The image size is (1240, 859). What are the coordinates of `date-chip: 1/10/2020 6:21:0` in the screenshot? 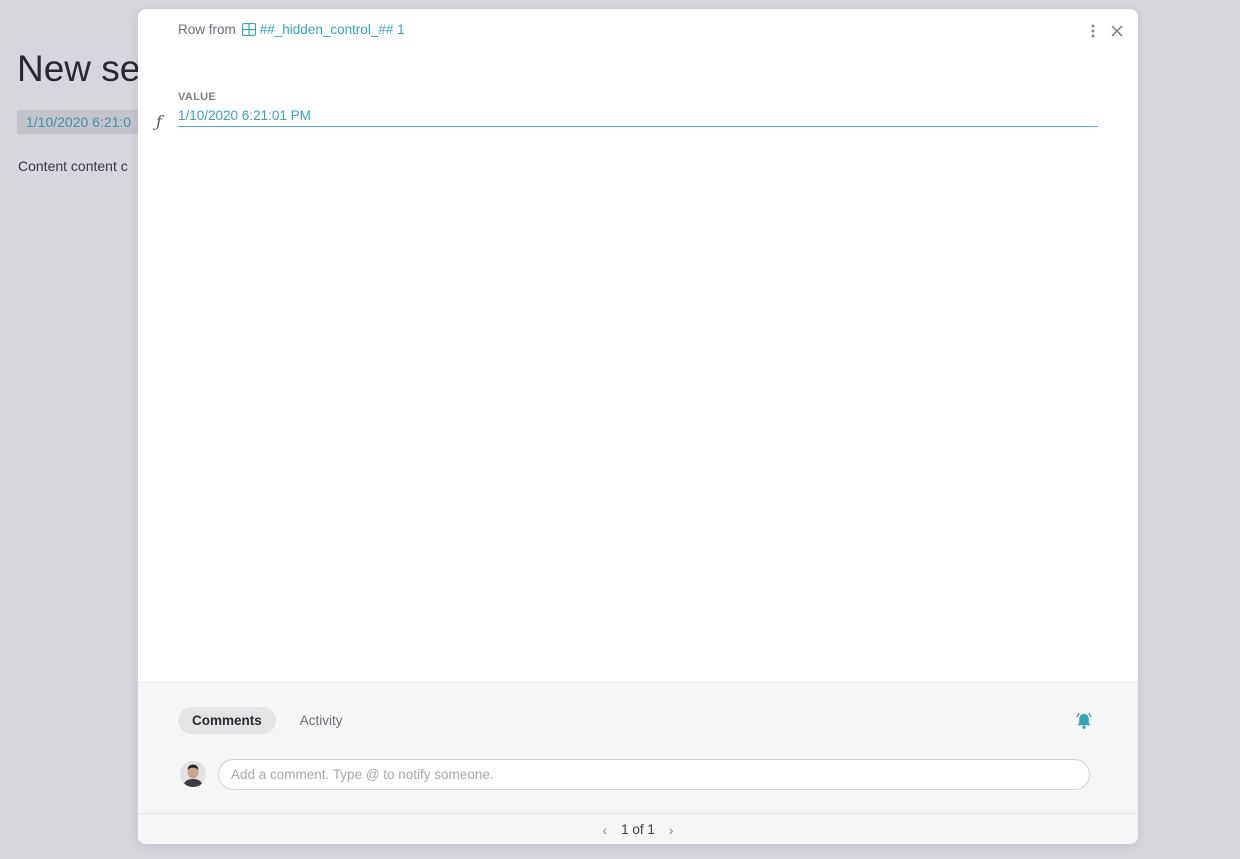 It's located at (79, 122).